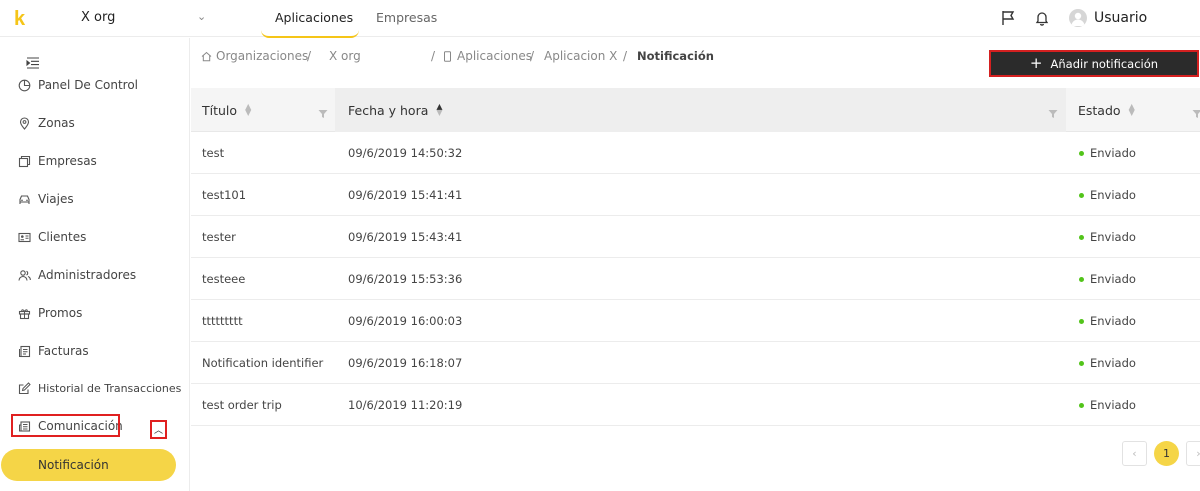  Describe the element at coordinates (405, 195) in the screenshot. I see `cell-datetime: 09/6/2019 15:41:41` at that location.